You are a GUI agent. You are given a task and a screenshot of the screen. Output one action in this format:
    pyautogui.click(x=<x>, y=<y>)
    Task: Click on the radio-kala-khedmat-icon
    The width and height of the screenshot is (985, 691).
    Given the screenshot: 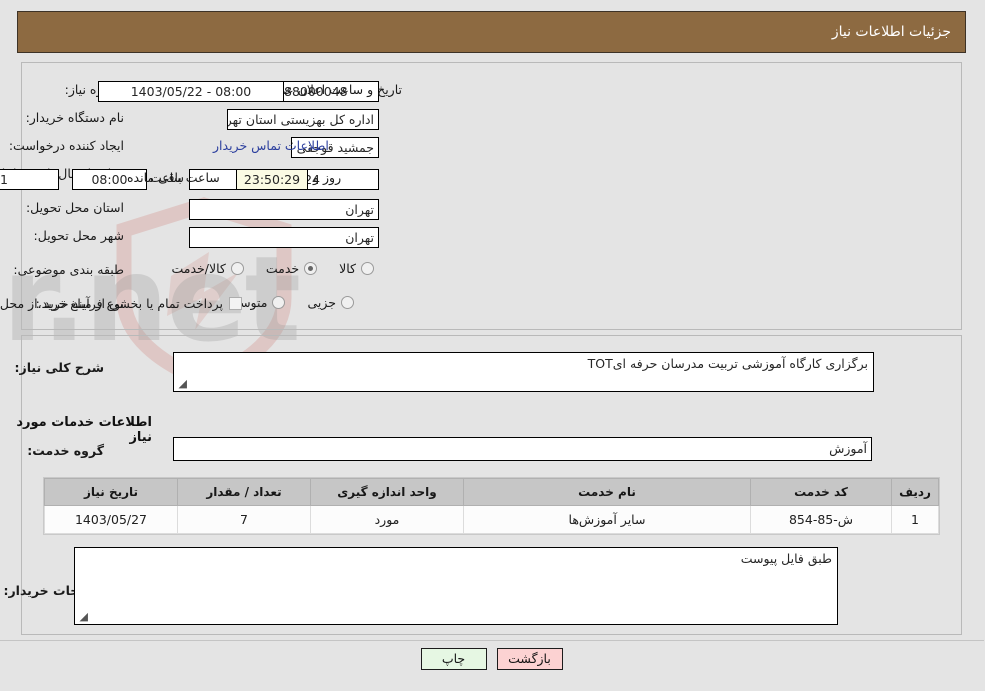 What is the action you would take?
    pyautogui.click(x=238, y=268)
    